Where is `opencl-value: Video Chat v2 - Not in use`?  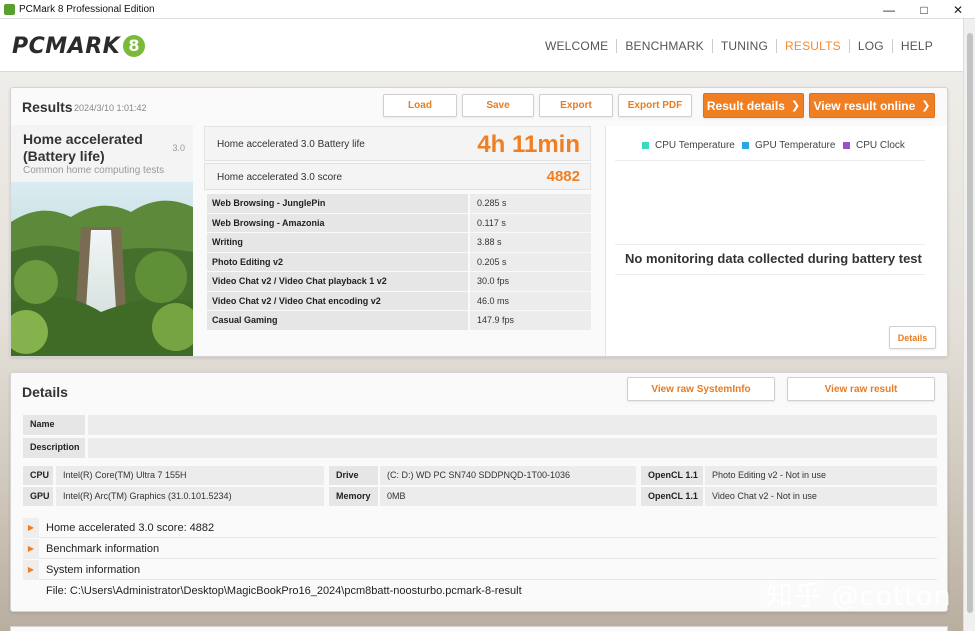 opencl-value: Video Chat v2 - Not in use is located at coordinates (821, 496).